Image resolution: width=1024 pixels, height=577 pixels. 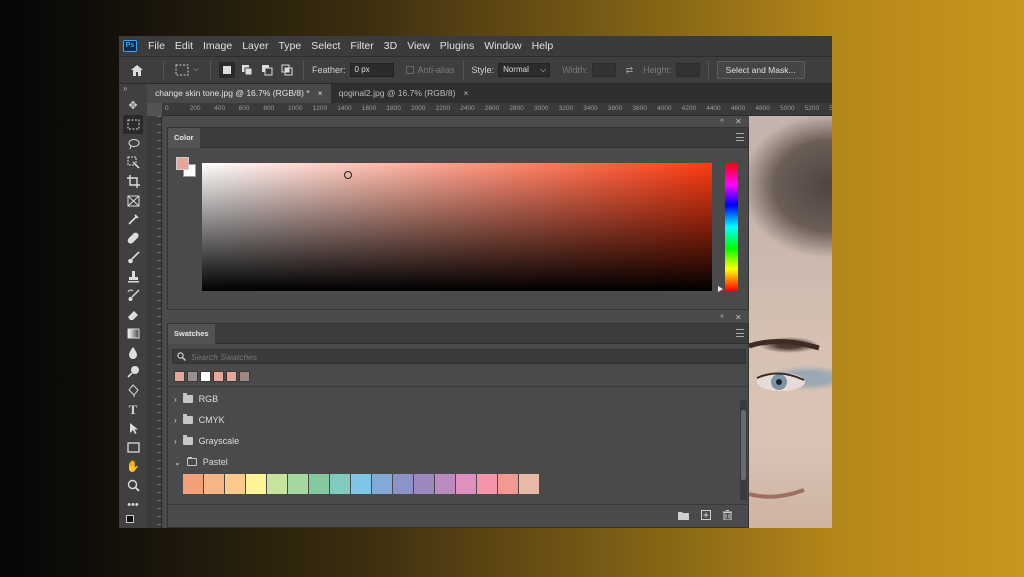 What do you see at coordinates (206, 441) in the screenshot?
I see `swatch-group-grayscale: › Grayscale` at bounding box center [206, 441].